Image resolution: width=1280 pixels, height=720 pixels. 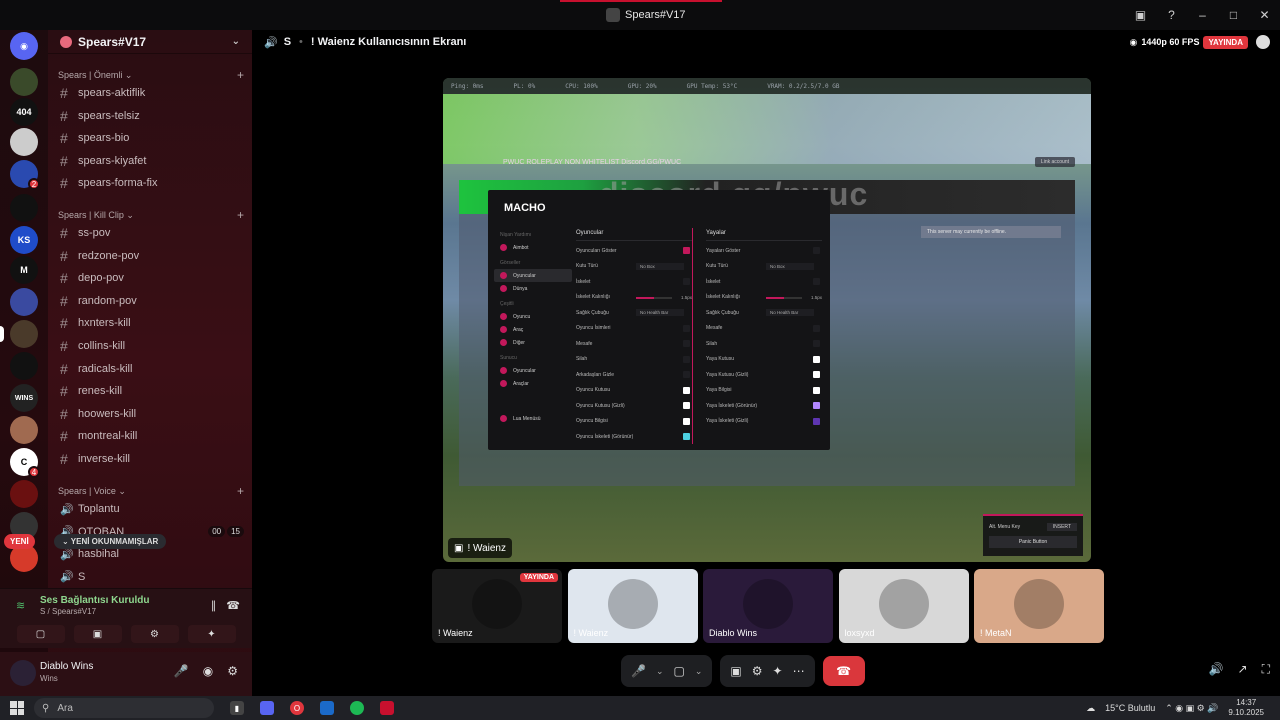 What do you see at coordinates (151, 491) in the screenshot?
I see `category-header: Spears | Voice ⌄ +` at bounding box center [151, 491].